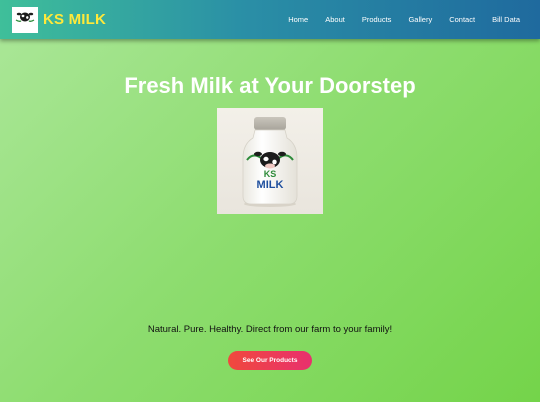  I want to click on nav-link-home: Home, so click(298, 19).